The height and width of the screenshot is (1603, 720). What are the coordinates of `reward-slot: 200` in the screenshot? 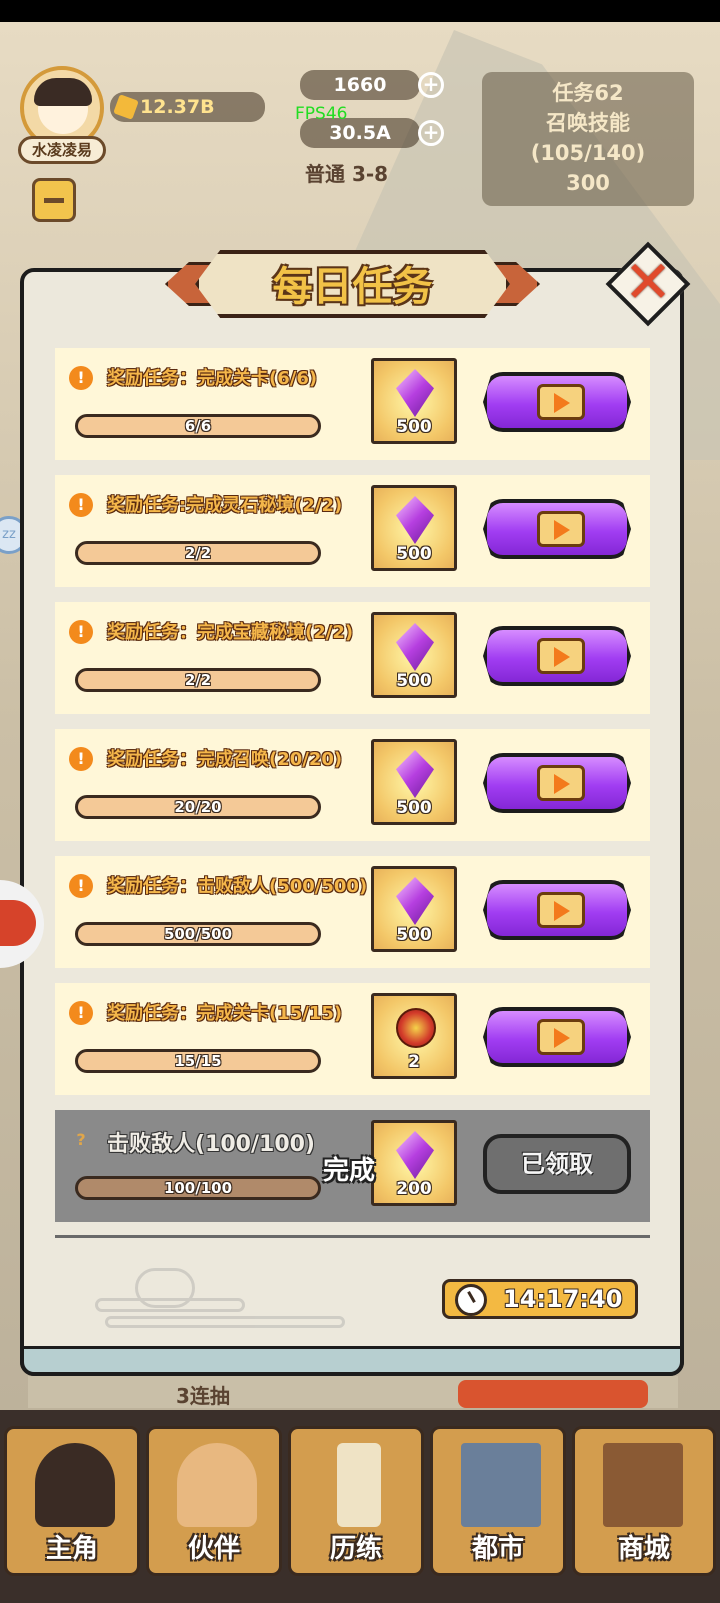 It's located at (414, 1163).